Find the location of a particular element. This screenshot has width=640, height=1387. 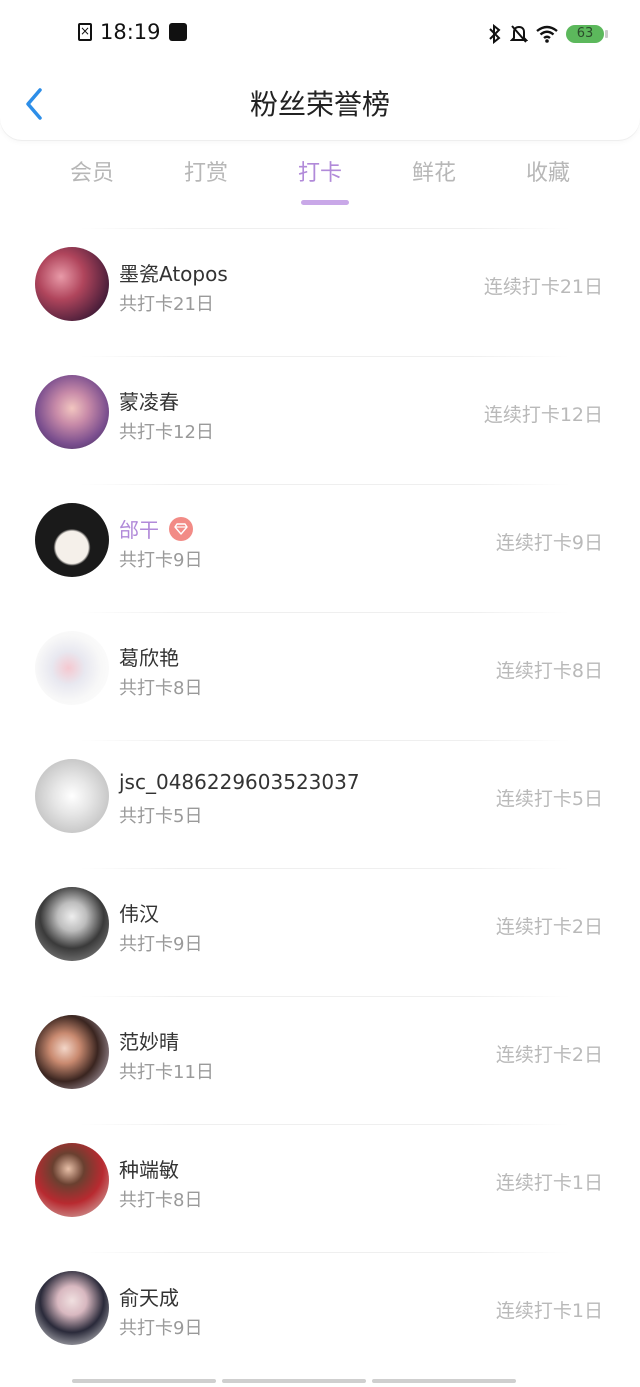

tab-label: 鲜花 is located at coordinates (433, 173).